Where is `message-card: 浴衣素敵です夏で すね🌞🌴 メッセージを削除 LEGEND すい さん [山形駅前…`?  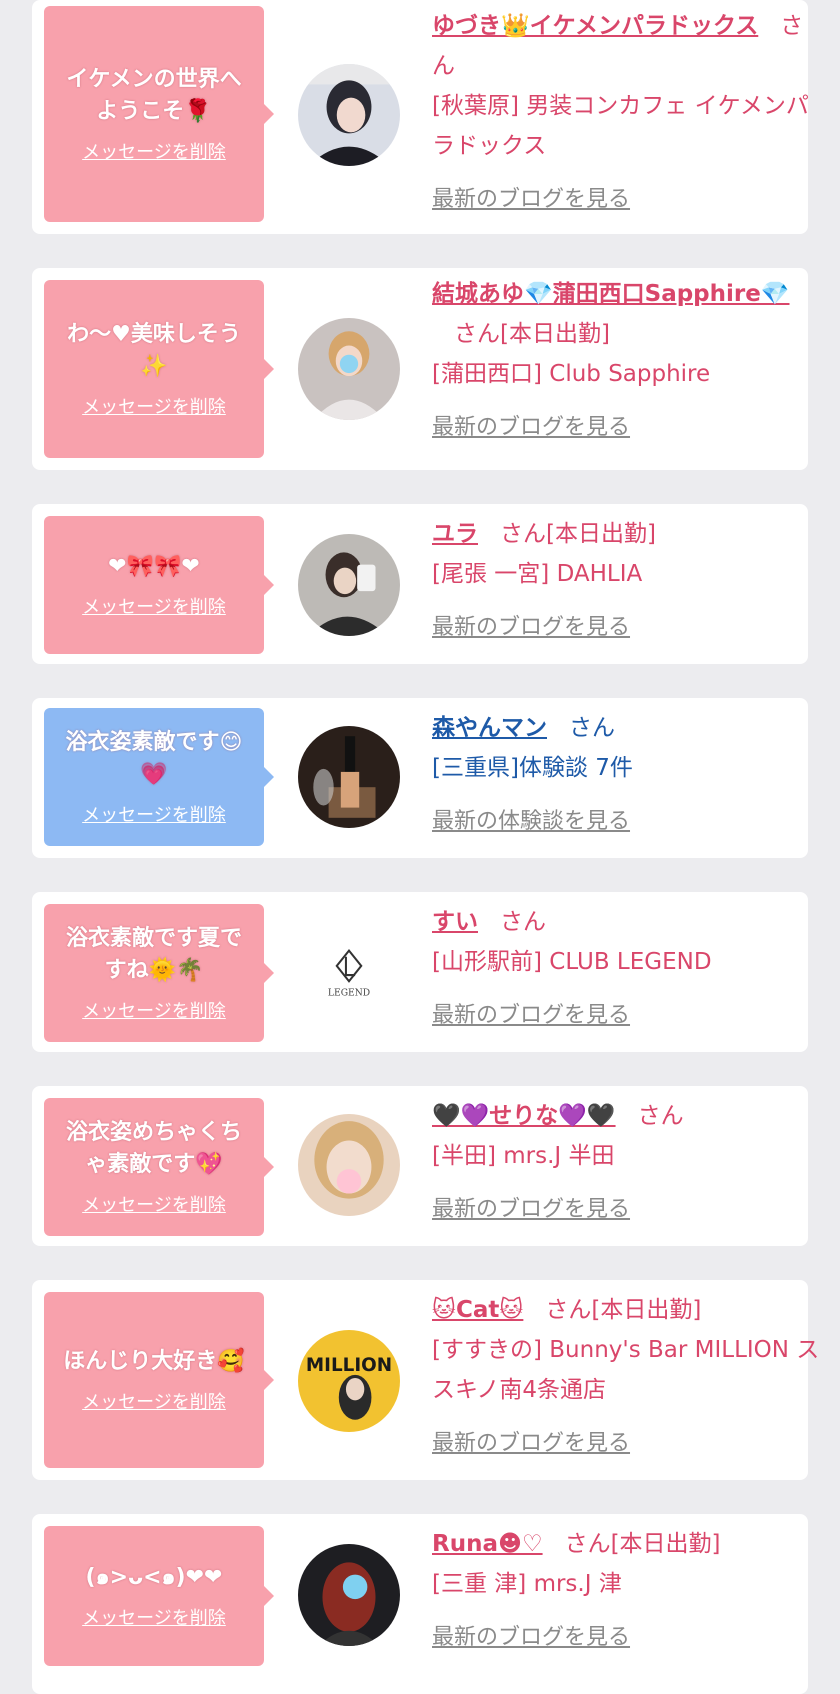 message-card: 浴衣素敵です夏で すね🌞🌴 メッセージを削除 LEGEND すい さん [山形駅前… is located at coordinates (420, 972).